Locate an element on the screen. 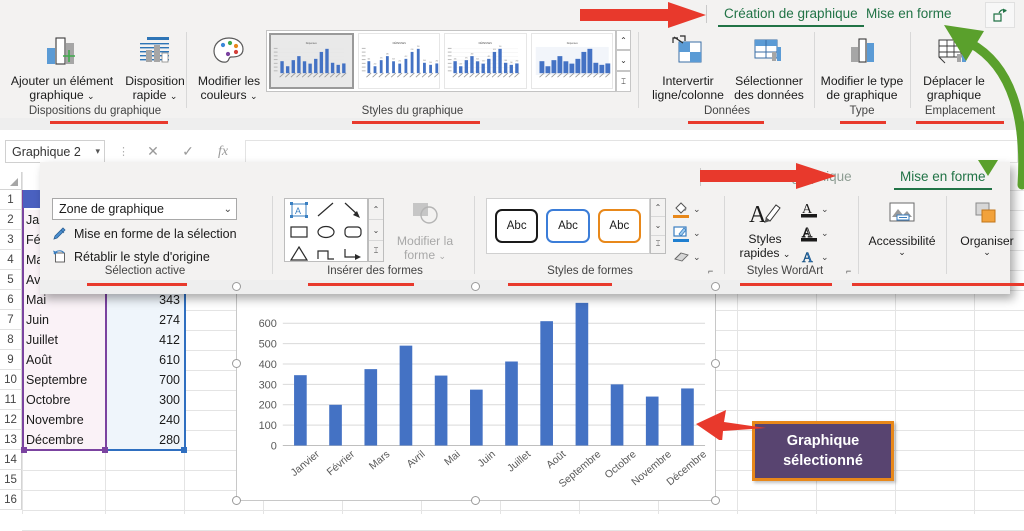  btn-effets-sur-la-forme: ⌄ is located at coordinates (686, 257).